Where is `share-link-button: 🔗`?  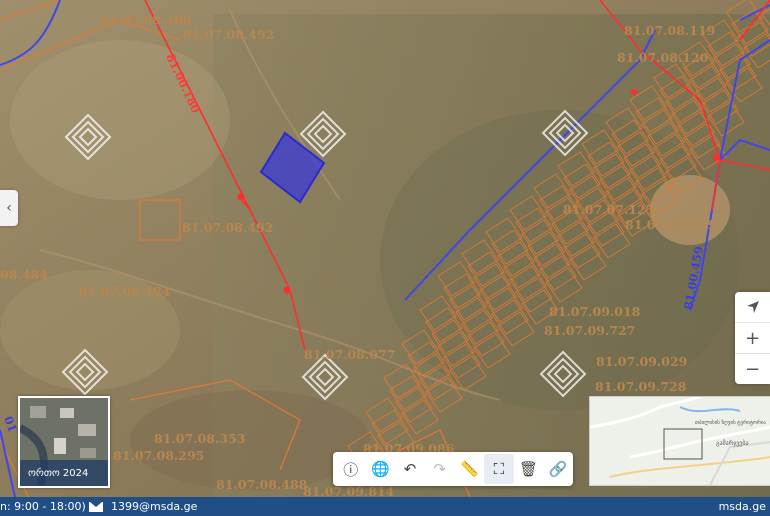
share-link-button: 🔗 is located at coordinates (558, 469).